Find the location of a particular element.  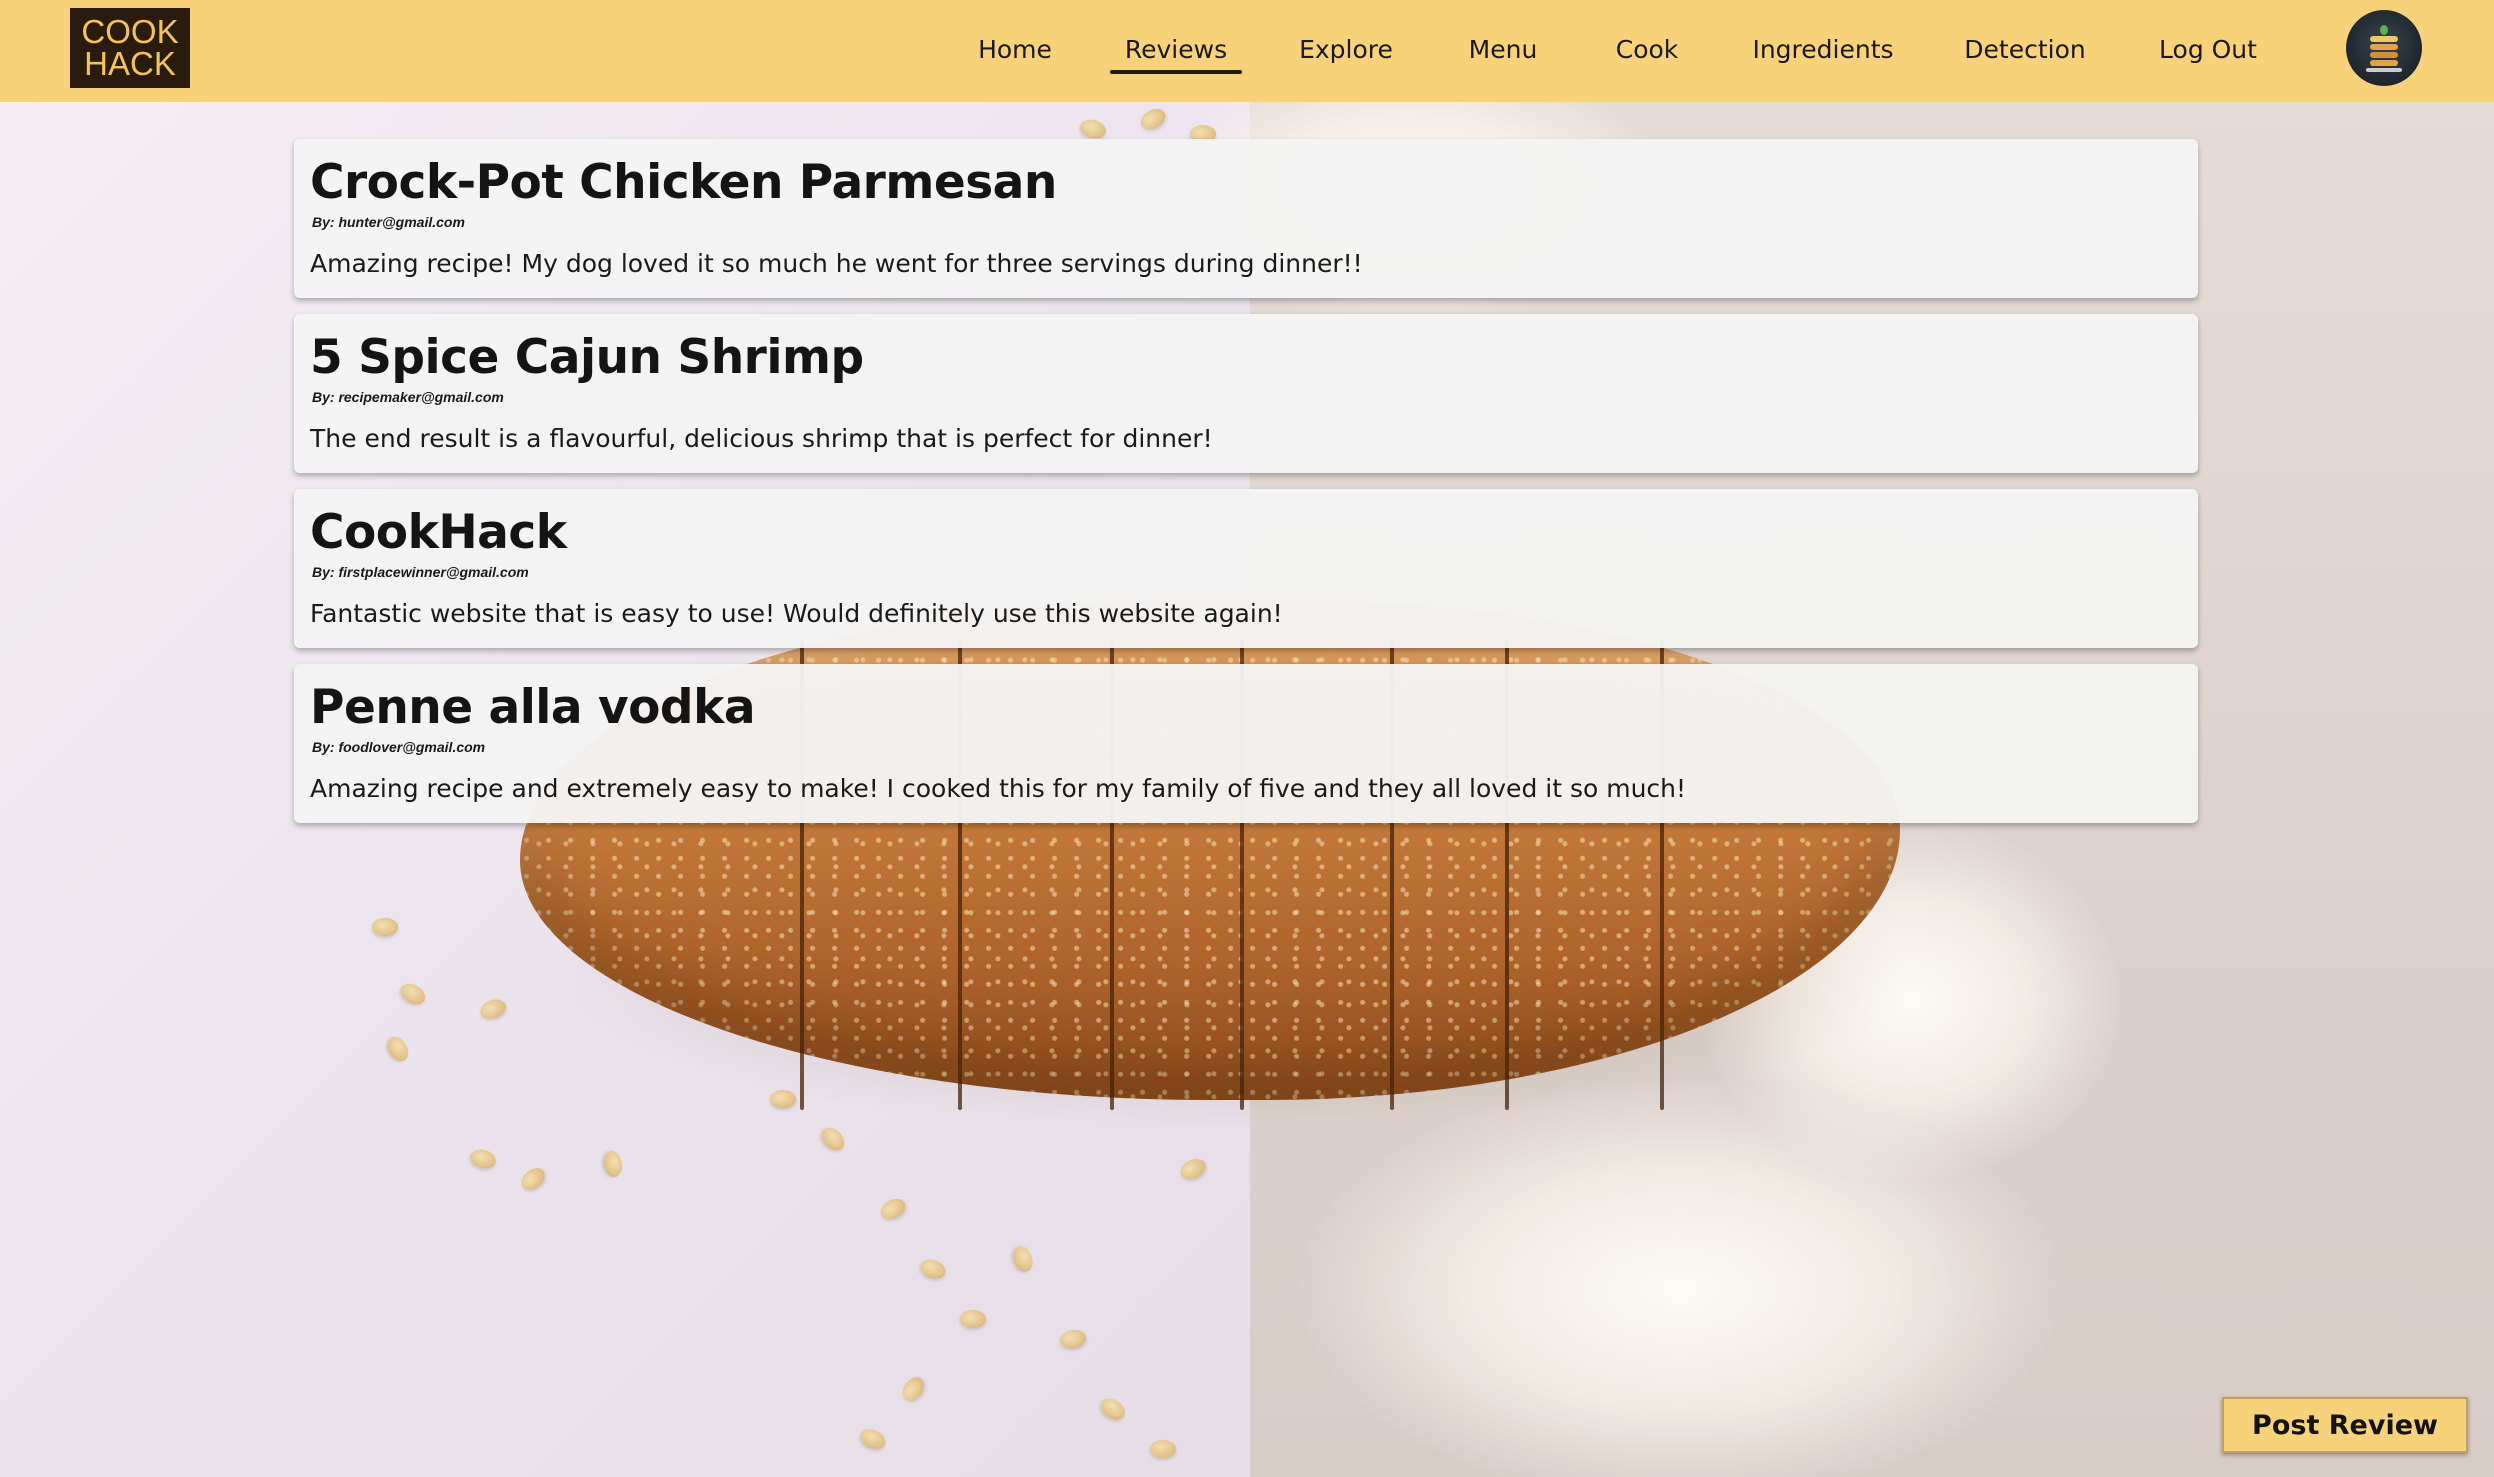

review-title: 5 Spice Cajun Shrimp is located at coordinates (587, 357).